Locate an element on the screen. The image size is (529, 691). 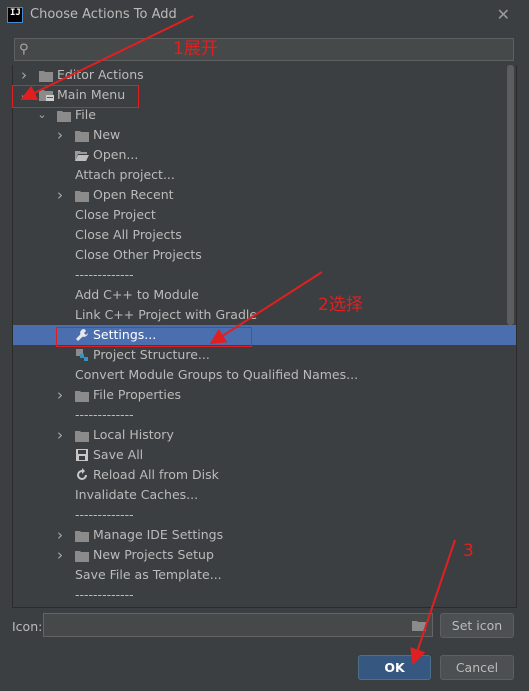
arrow-to-ok is located at coordinates (433, 602).